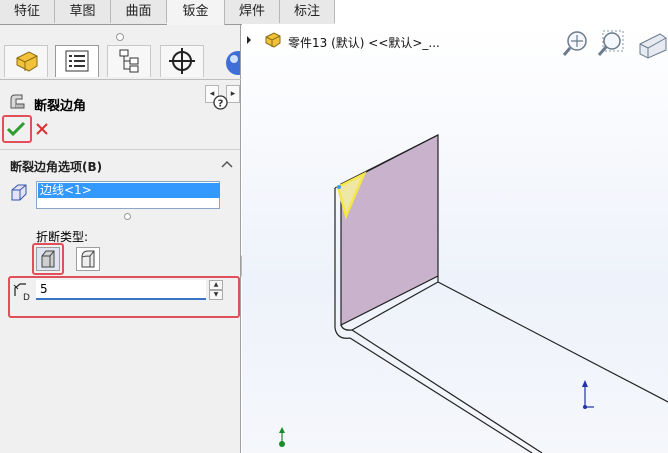 Image resolution: width=668 pixels, height=453 pixels. Describe the element at coordinates (233, 94) in the screenshot. I see `tab-scroll-right-icon: ▸` at that location.